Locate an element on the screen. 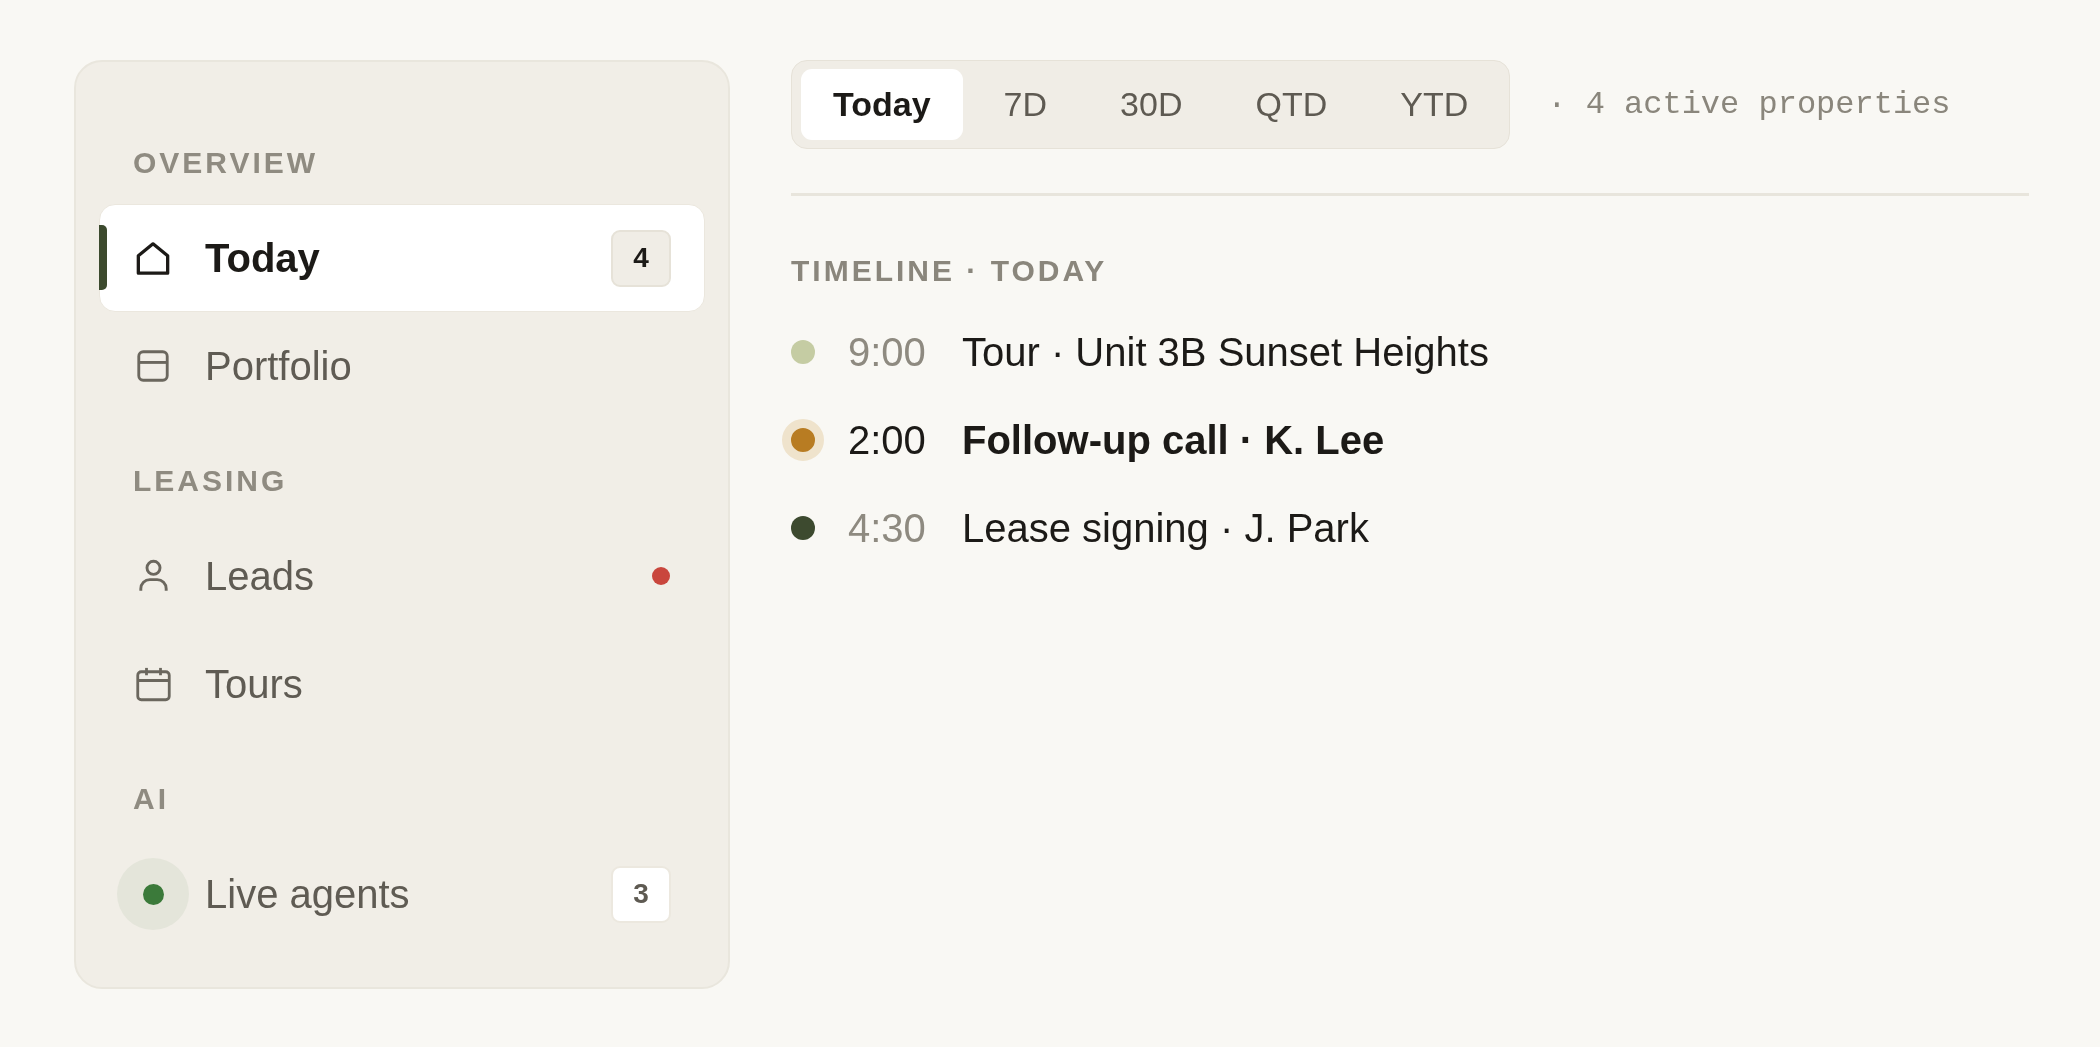 The image size is (2100, 1047). range-tab: 7D is located at coordinates (1025, 104).